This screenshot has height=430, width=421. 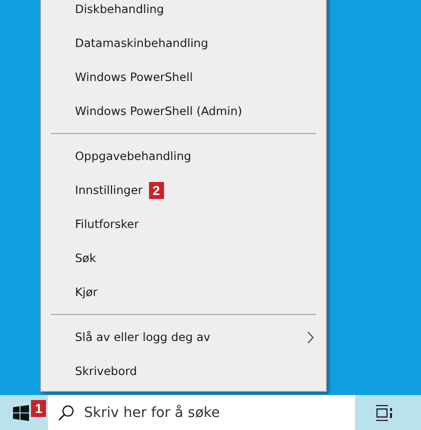 What do you see at coordinates (133, 156) in the screenshot?
I see `menu-item: Oppgavebehandling` at bounding box center [133, 156].